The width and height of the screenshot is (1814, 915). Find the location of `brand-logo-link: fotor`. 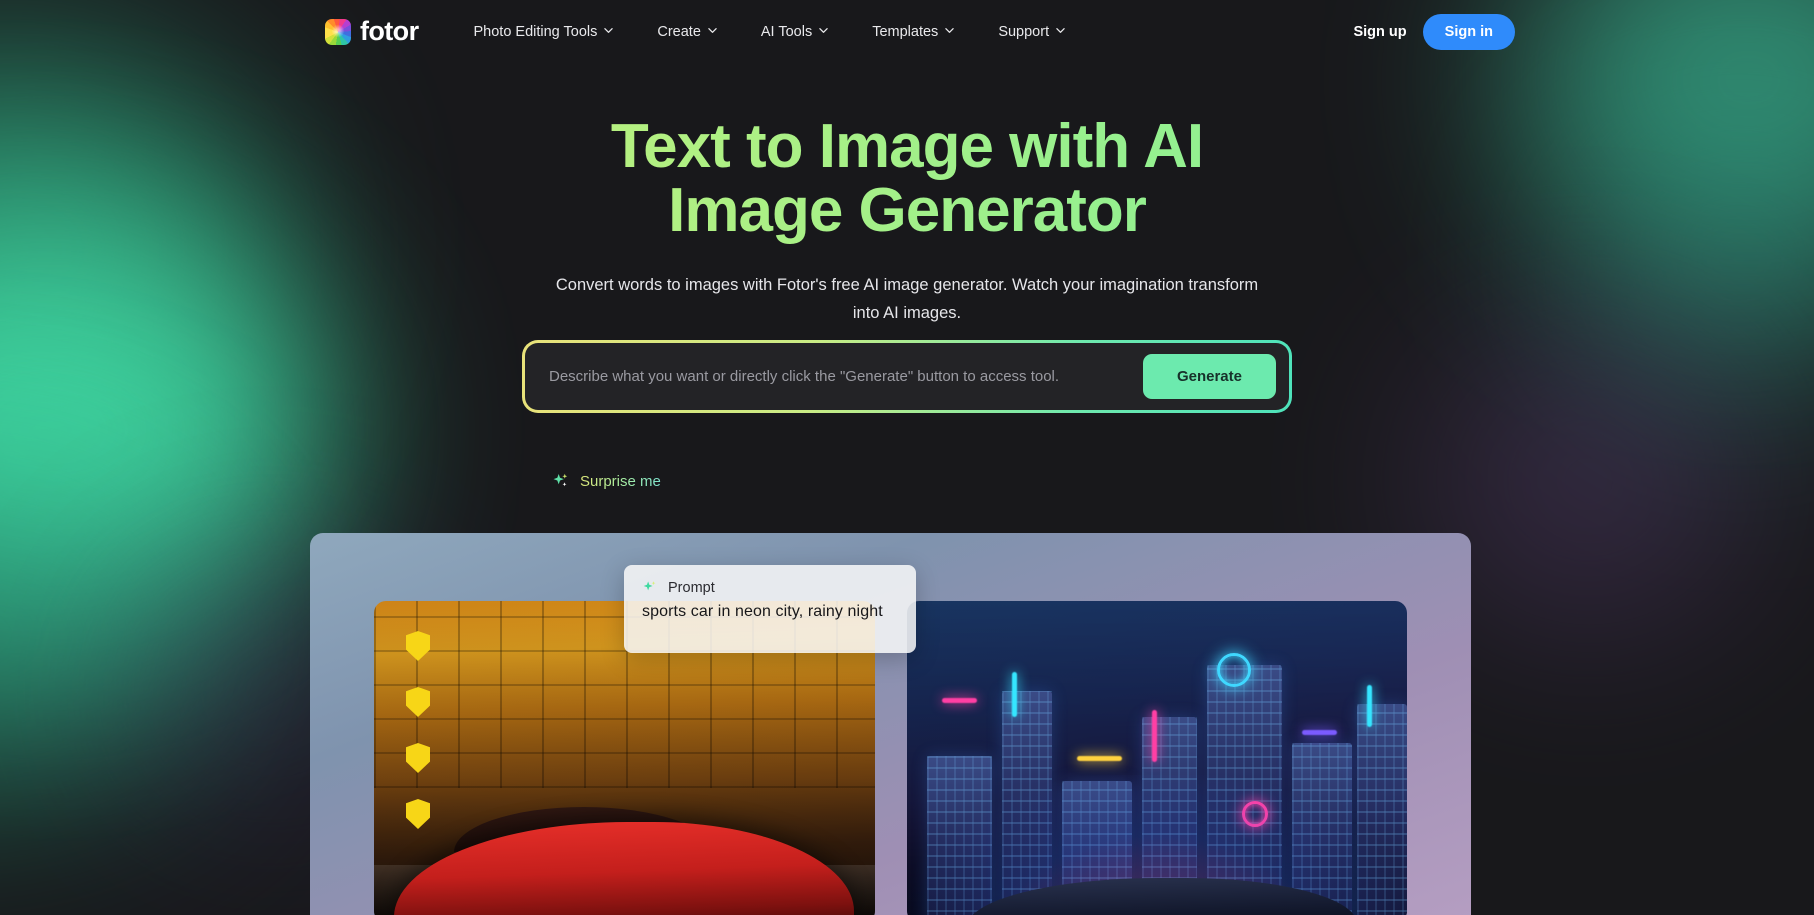

brand-logo-link: fotor is located at coordinates (372, 31).